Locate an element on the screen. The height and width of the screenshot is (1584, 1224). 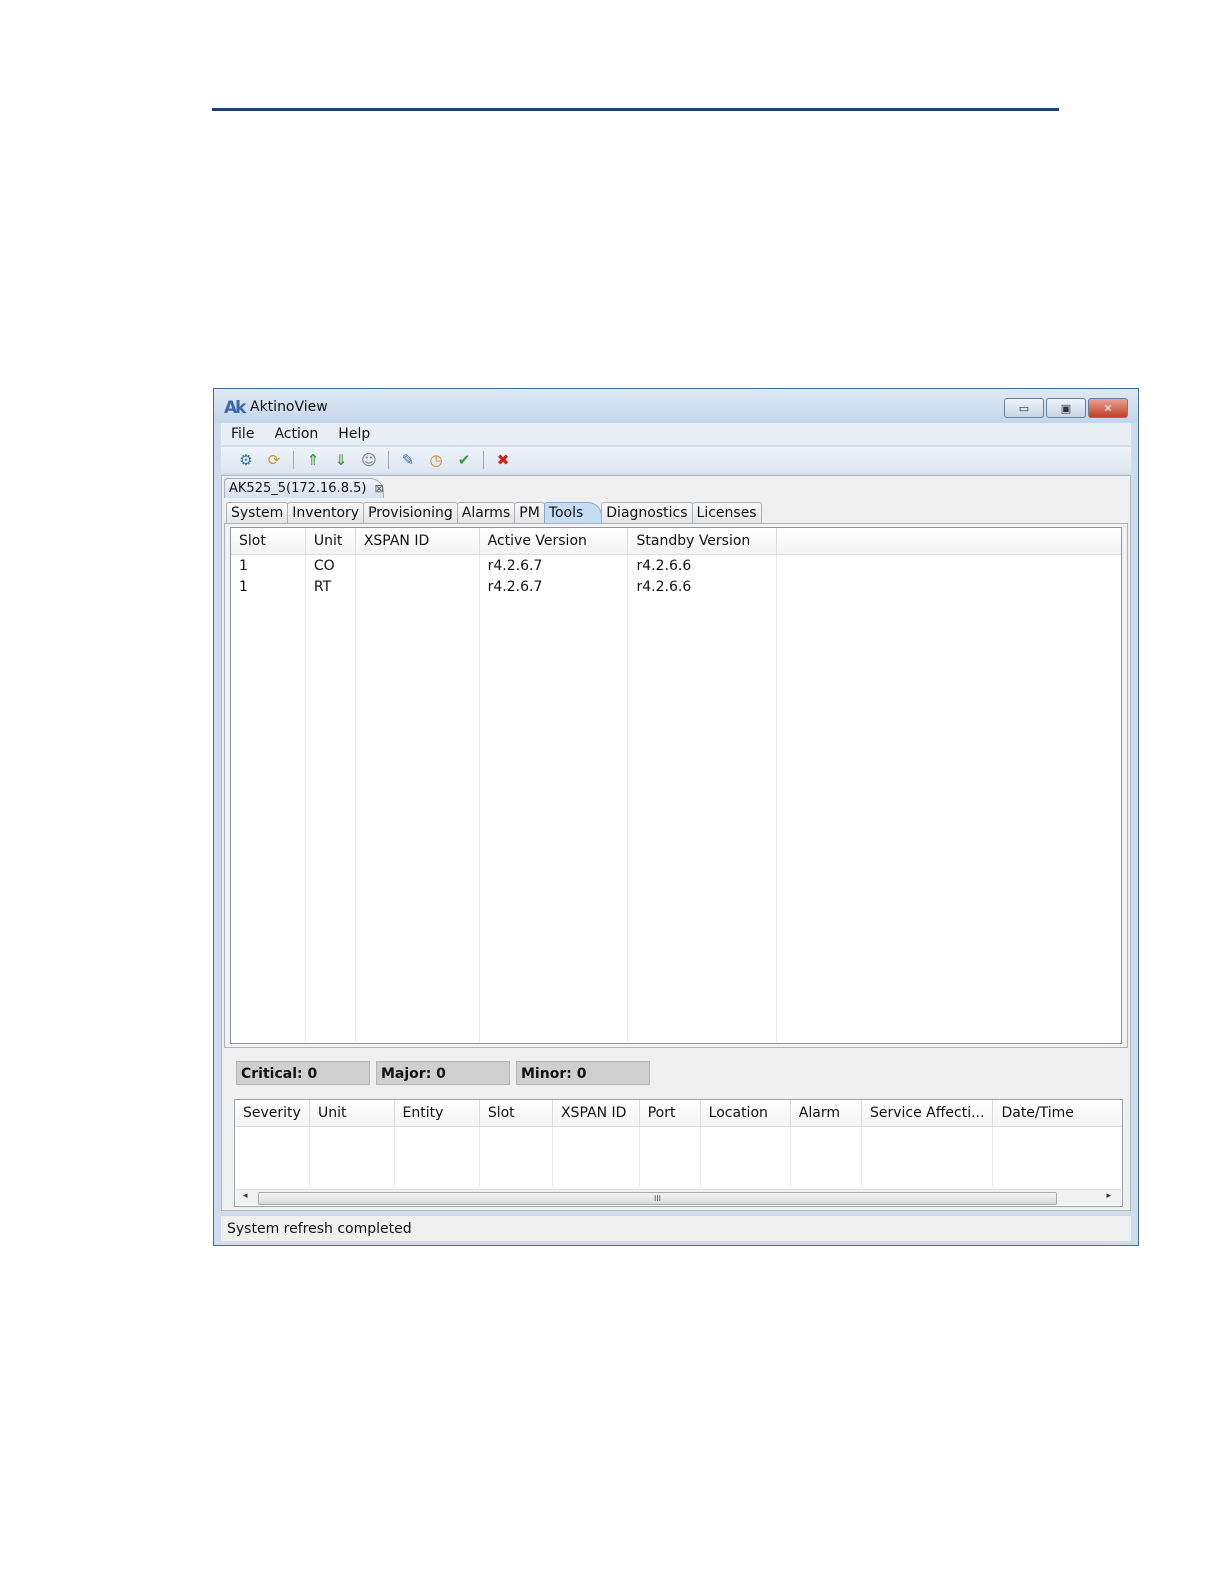
column-header-alarm: Alarm is located at coordinates (826, 1113).